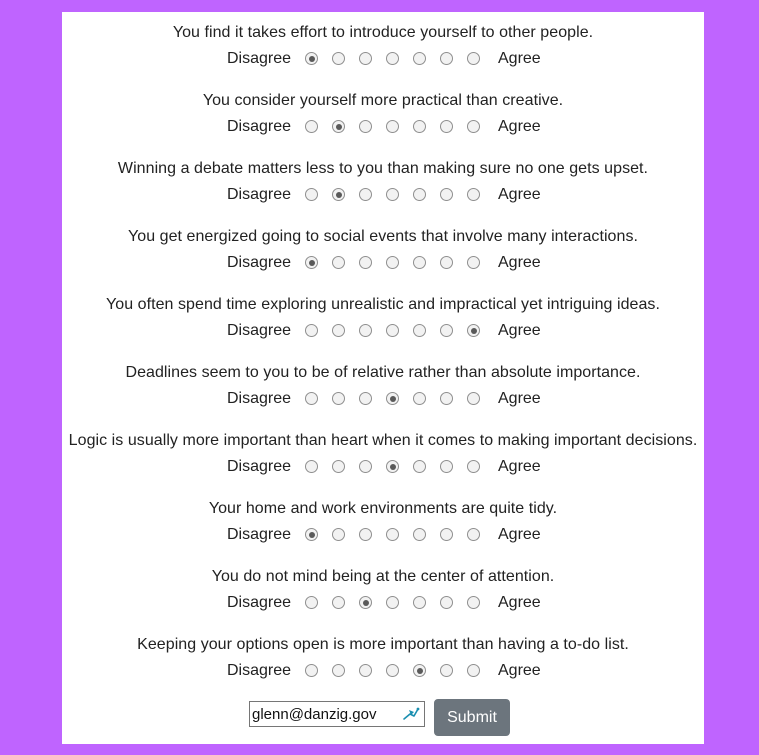 The image size is (759, 755). What do you see at coordinates (411, 714) in the screenshot?
I see `password-manager-icon` at bounding box center [411, 714].